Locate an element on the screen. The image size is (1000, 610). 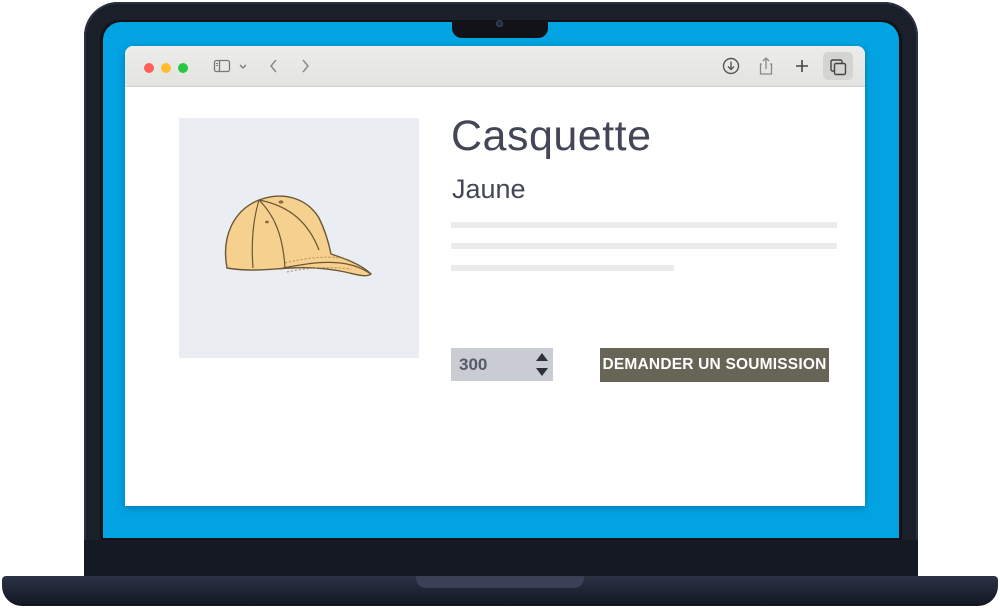
share-icon is located at coordinates (766, 66).